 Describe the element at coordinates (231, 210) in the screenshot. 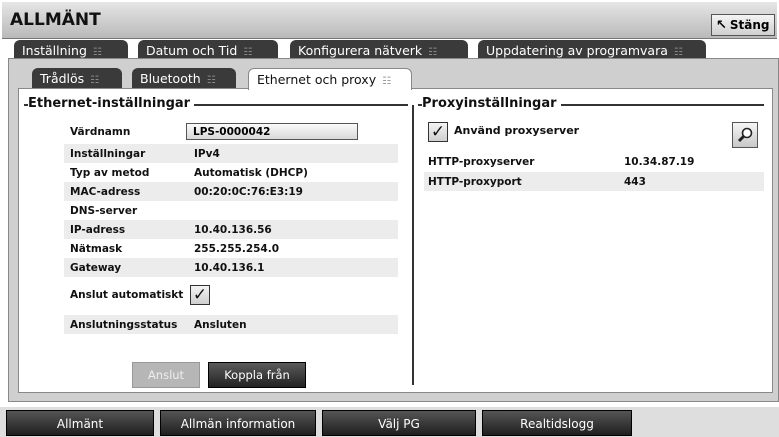

I see `dns-row: DNS-server` at that location.